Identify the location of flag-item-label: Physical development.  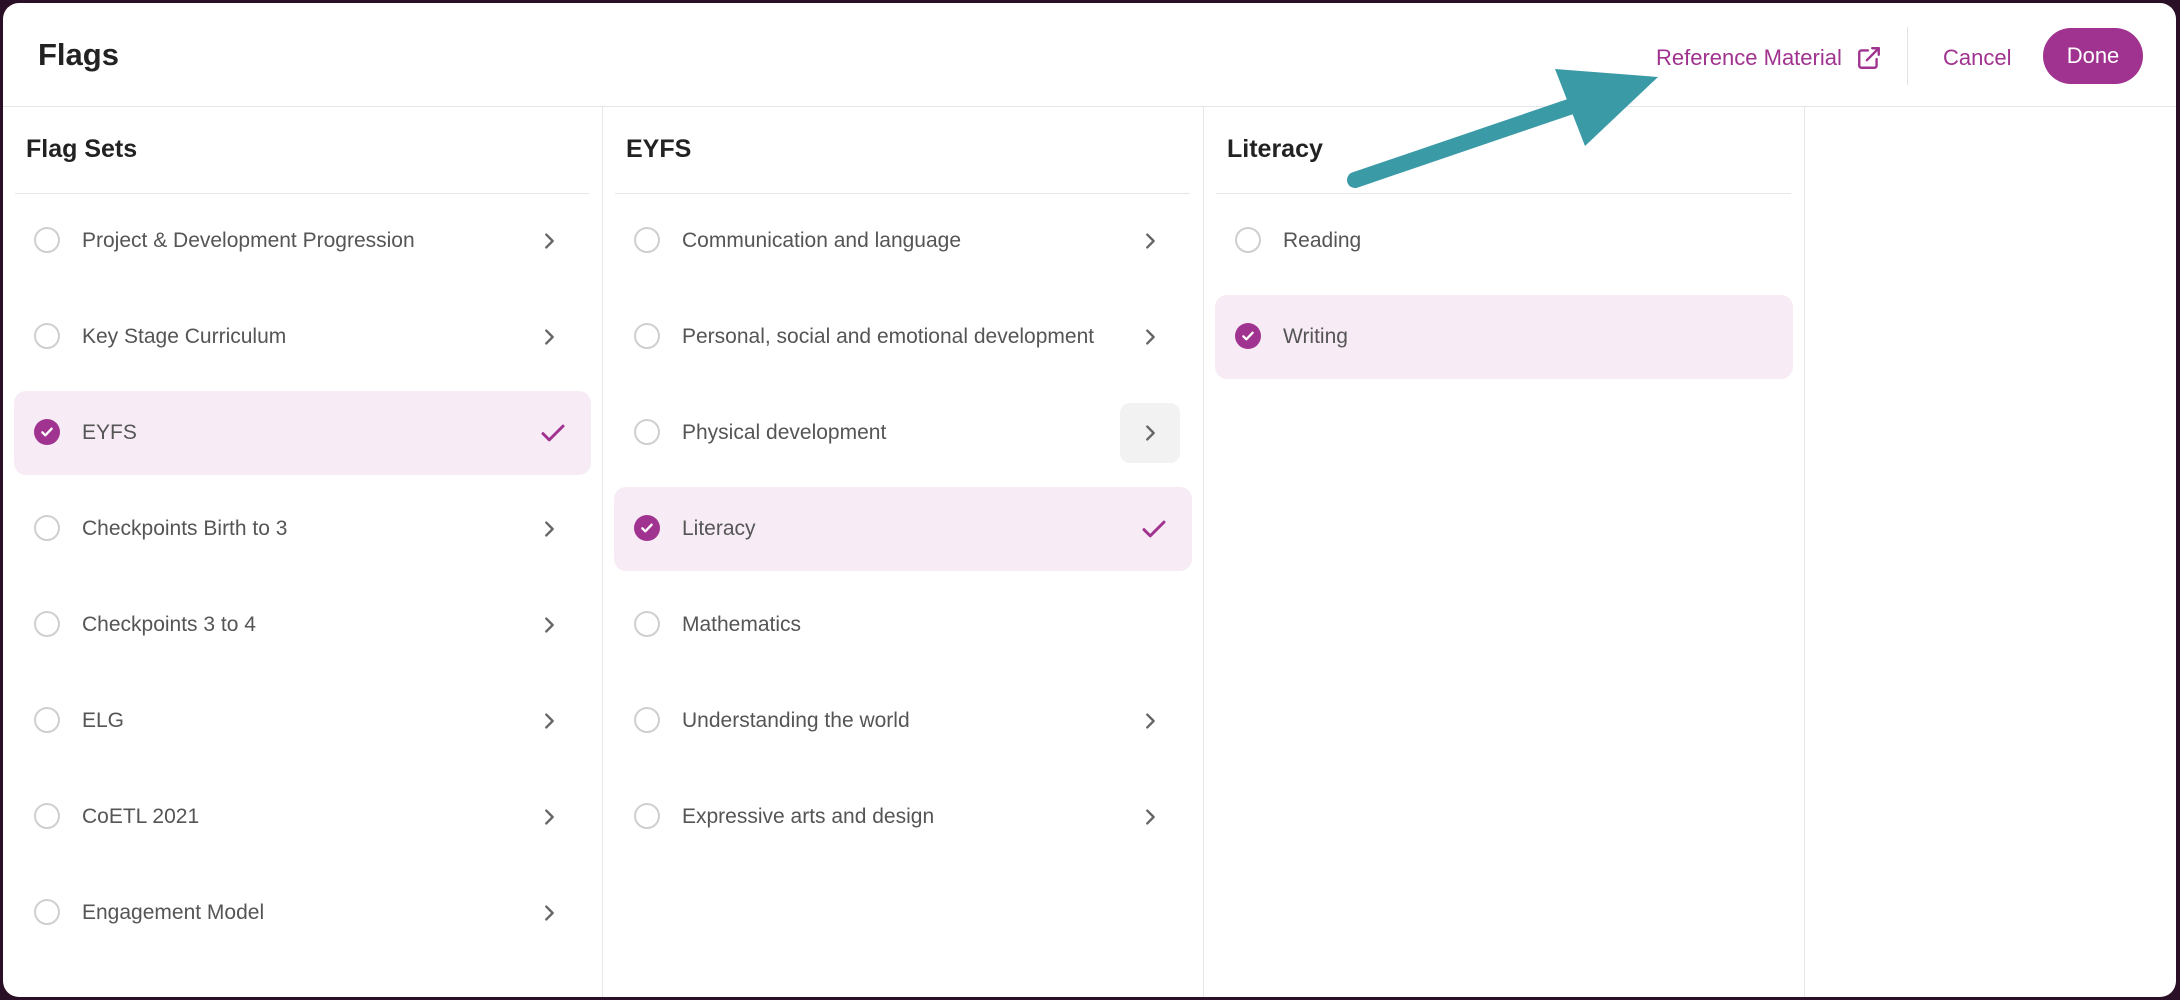
(784, 432).